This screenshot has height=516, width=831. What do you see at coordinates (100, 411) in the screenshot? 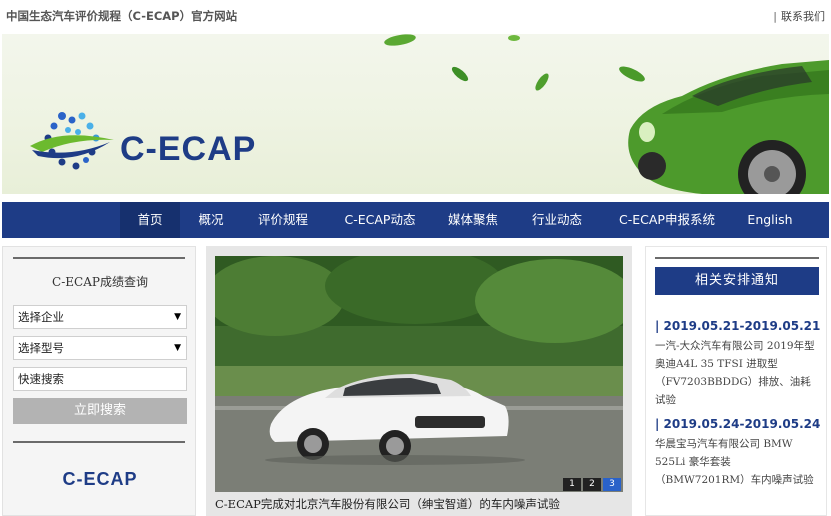
I see `search-button: 立即搜索` at bounding box center [100, 411].